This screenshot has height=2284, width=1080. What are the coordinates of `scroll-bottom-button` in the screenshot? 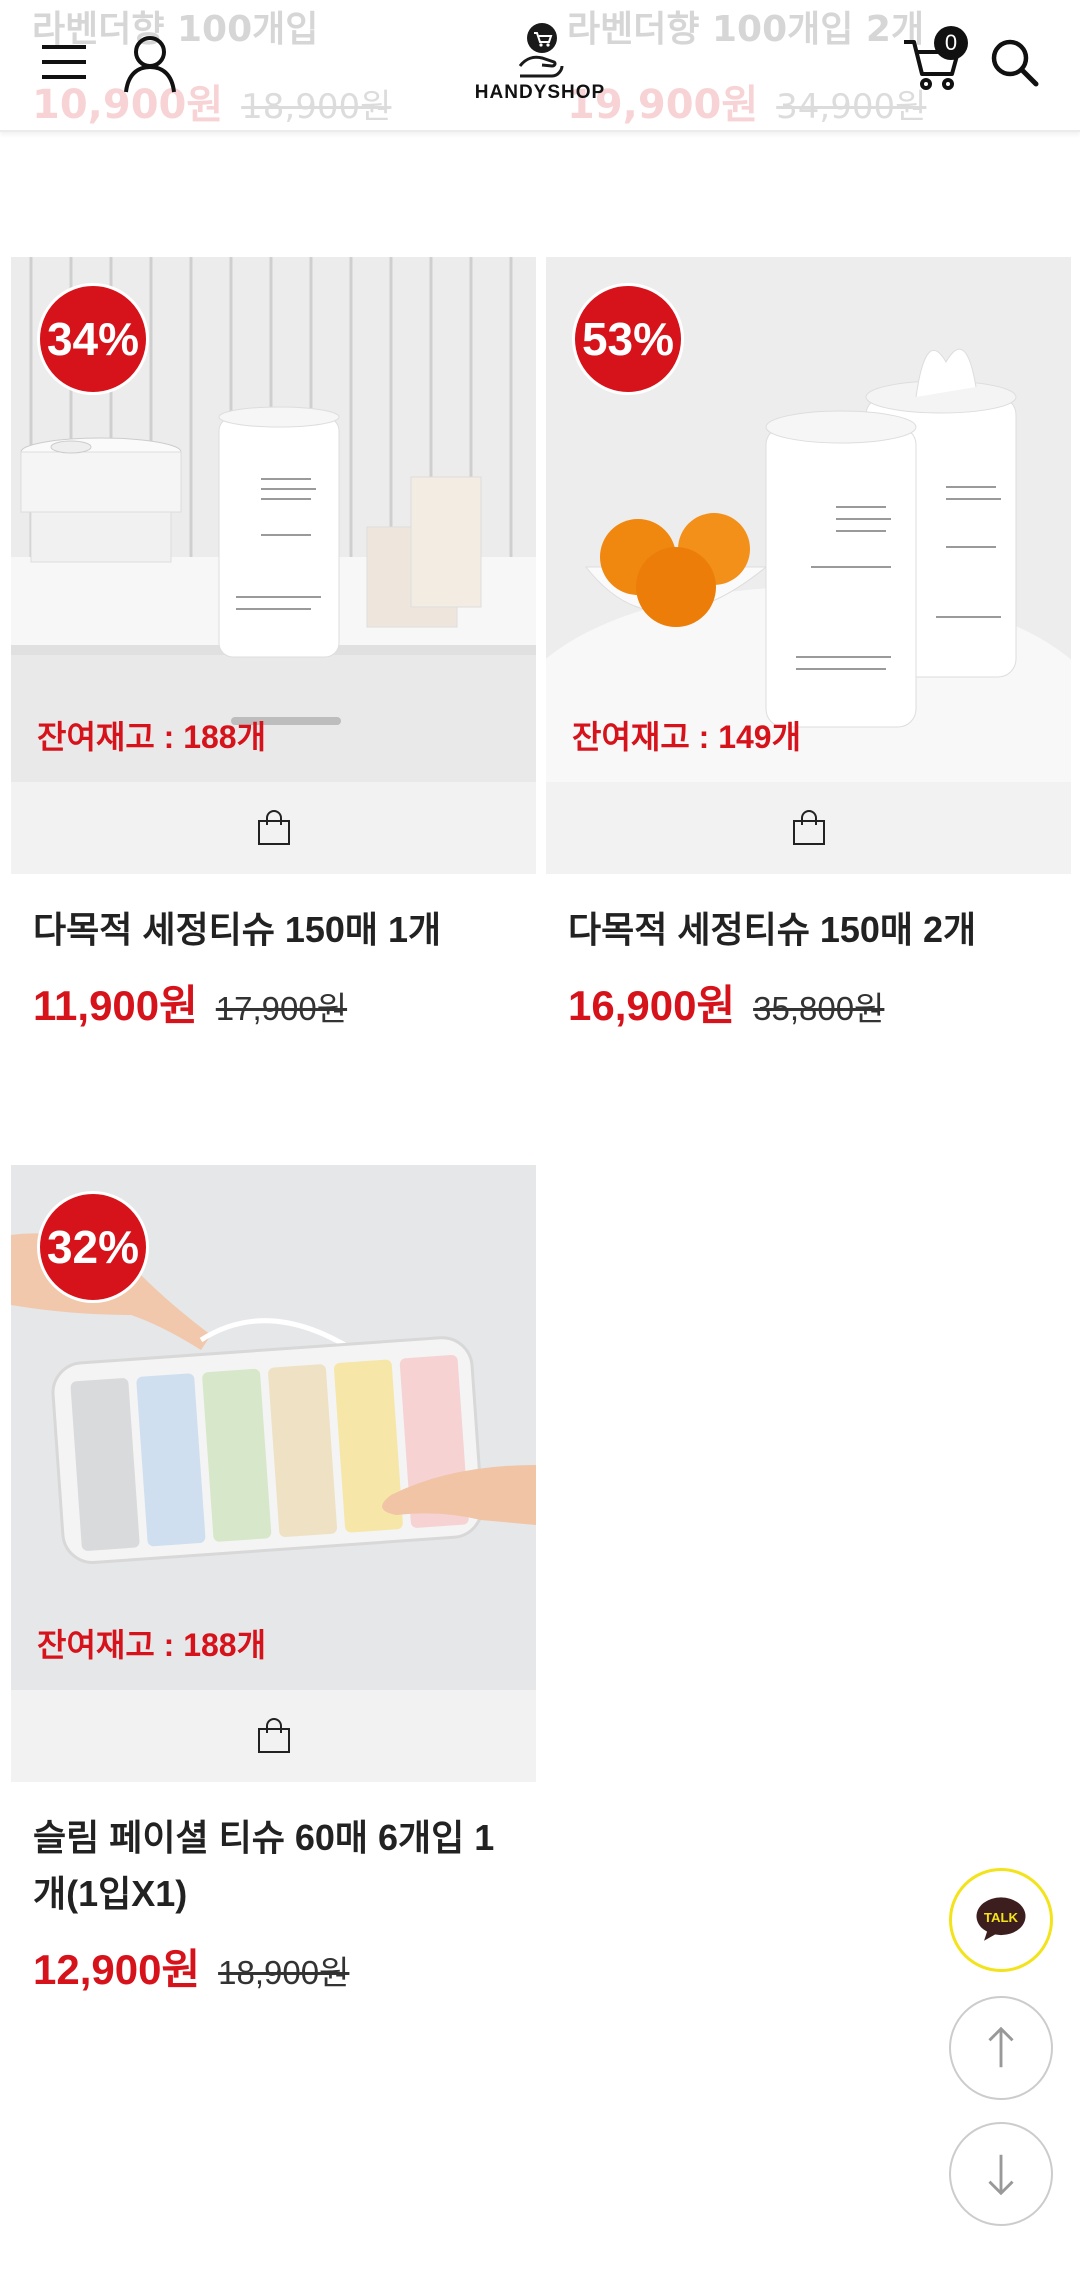 It's located at (1001, 2174).